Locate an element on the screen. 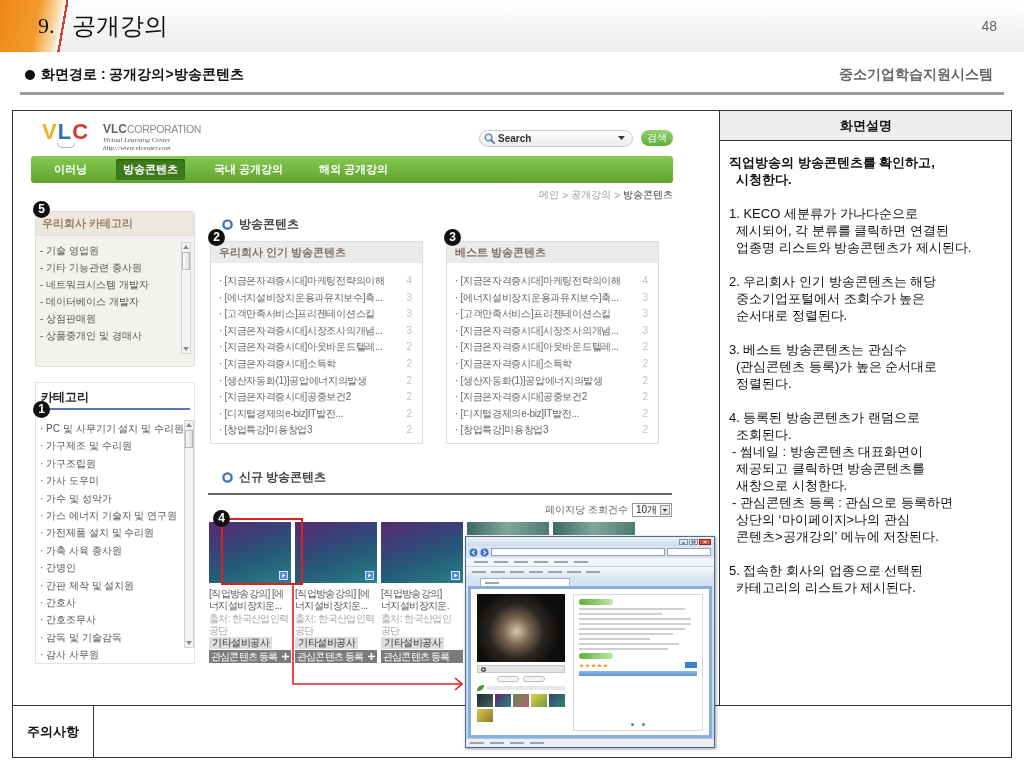  category-item: · 간호조무사 is located at coordinates (112, 620).